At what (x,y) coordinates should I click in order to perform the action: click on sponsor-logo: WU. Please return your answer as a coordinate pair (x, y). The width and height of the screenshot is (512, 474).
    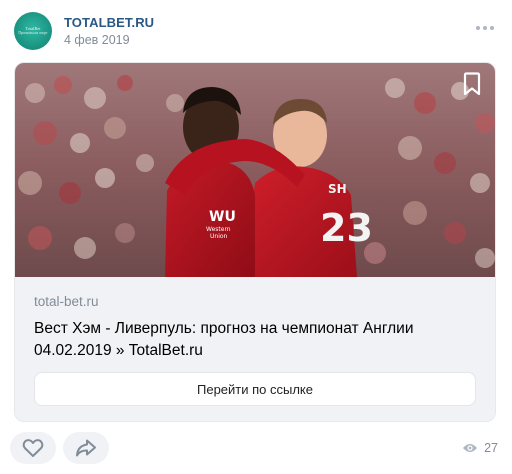
    Looking at the image, I should click on (222, 217).